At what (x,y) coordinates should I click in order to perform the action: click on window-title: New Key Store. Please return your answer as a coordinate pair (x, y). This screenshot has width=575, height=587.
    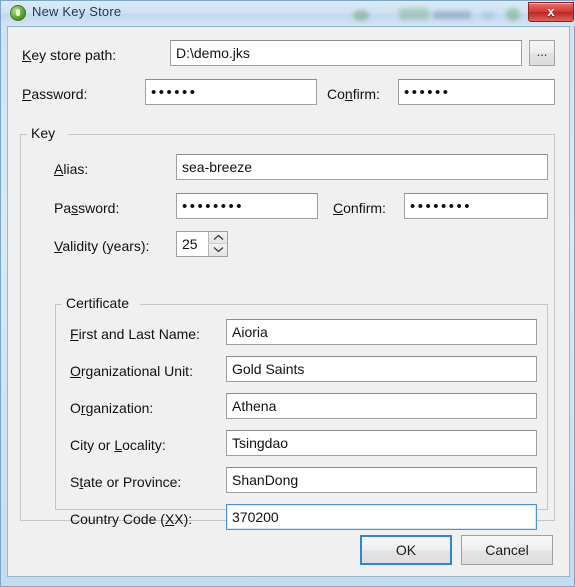
    Looking at the image, I should click on (77, 11).